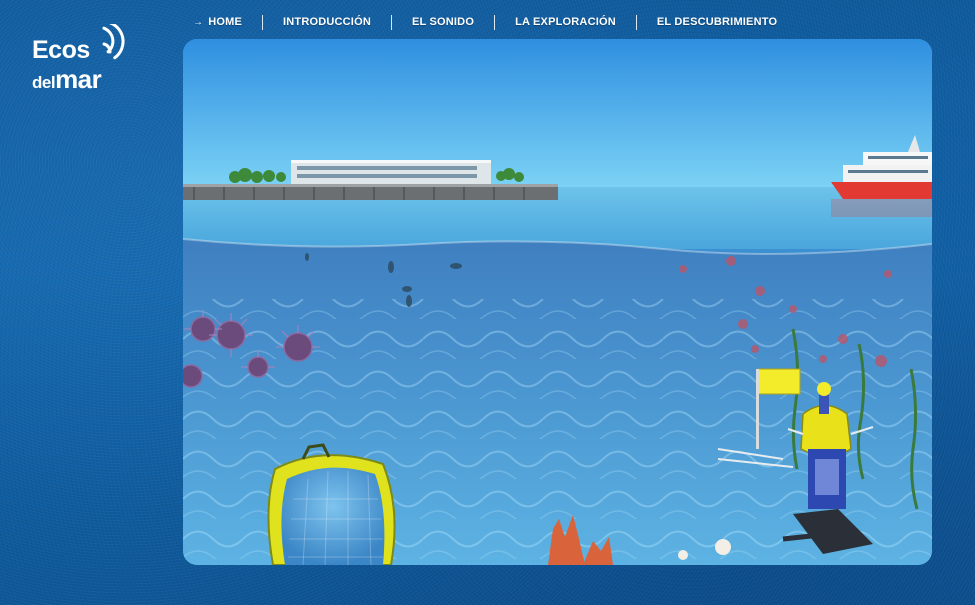 The height and width of the screenshot is (605, 975). I want to click on nav-introduccion: INTRODUCCIÓN, so click(327, 22).